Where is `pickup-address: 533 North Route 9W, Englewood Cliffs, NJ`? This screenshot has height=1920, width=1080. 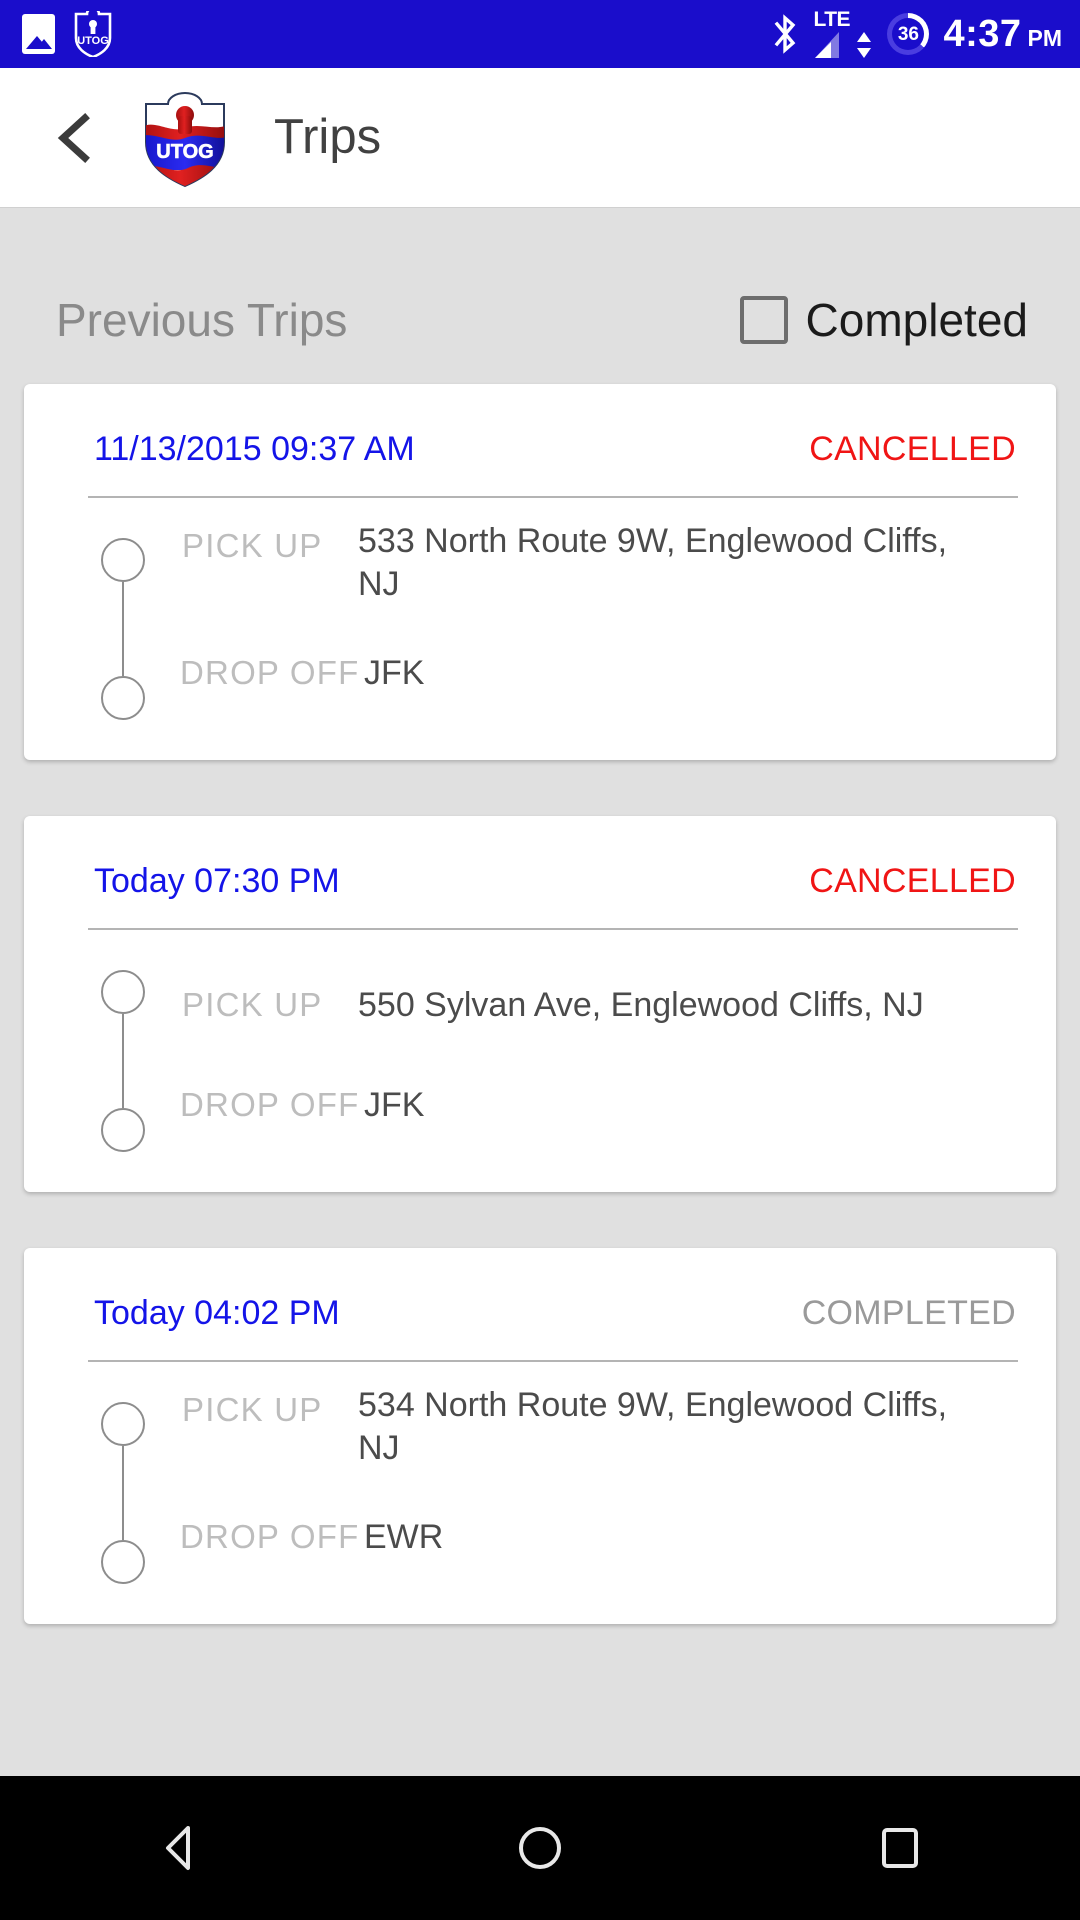
pickup-address: 533 North Route 9W, Englewood Cliffs, NJ is located at coordinates (653, 562).